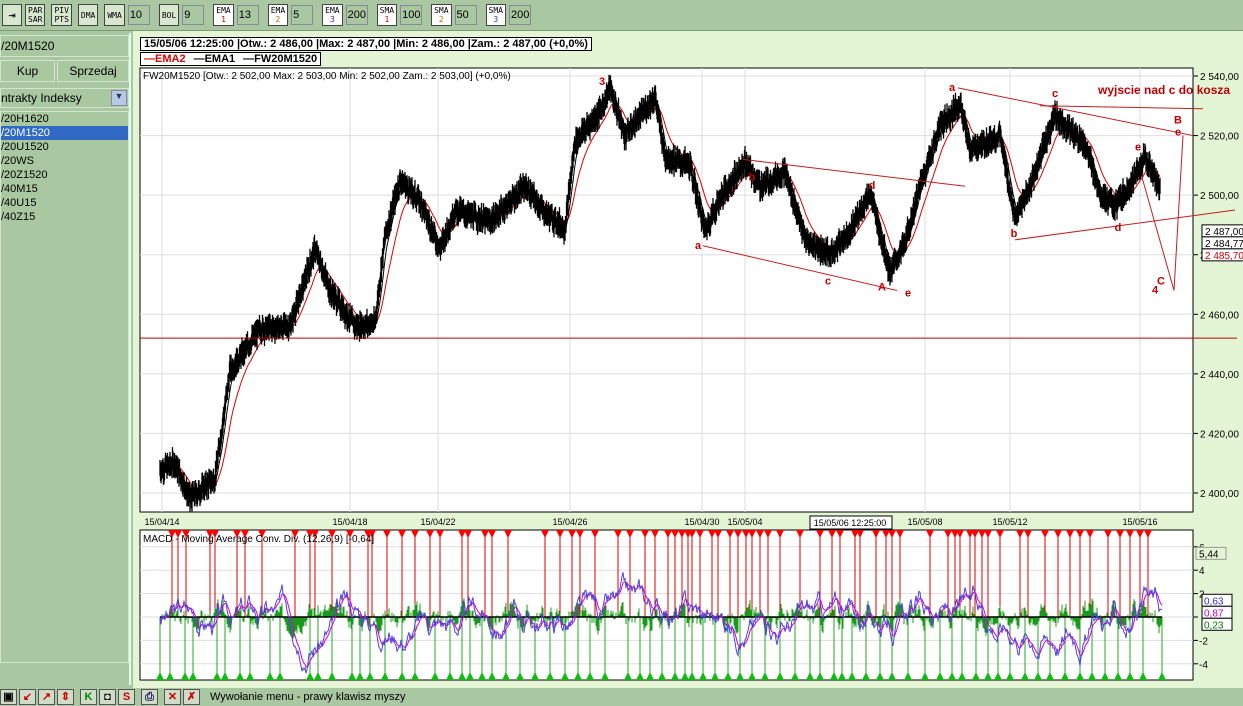 The height and width of the screenshot is (706, 1243). Describe the element at coordinates (602, 82) in the screenshot. I see `wave-label: 3` at that location.